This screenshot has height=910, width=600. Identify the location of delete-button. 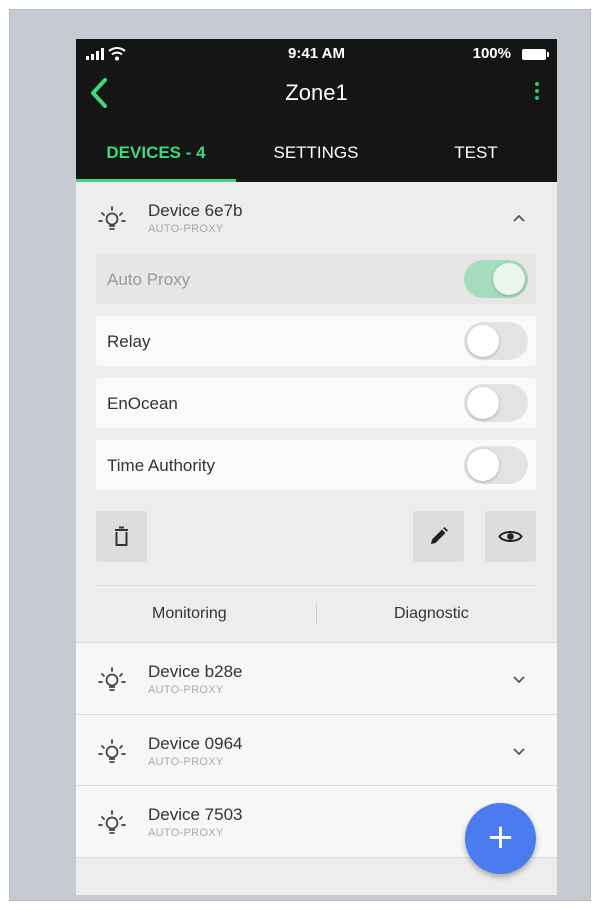
(121, 536).